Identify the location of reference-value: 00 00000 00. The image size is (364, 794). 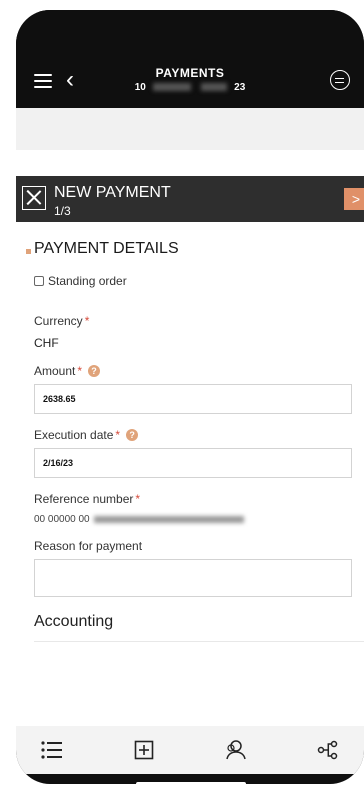
(193, 519).